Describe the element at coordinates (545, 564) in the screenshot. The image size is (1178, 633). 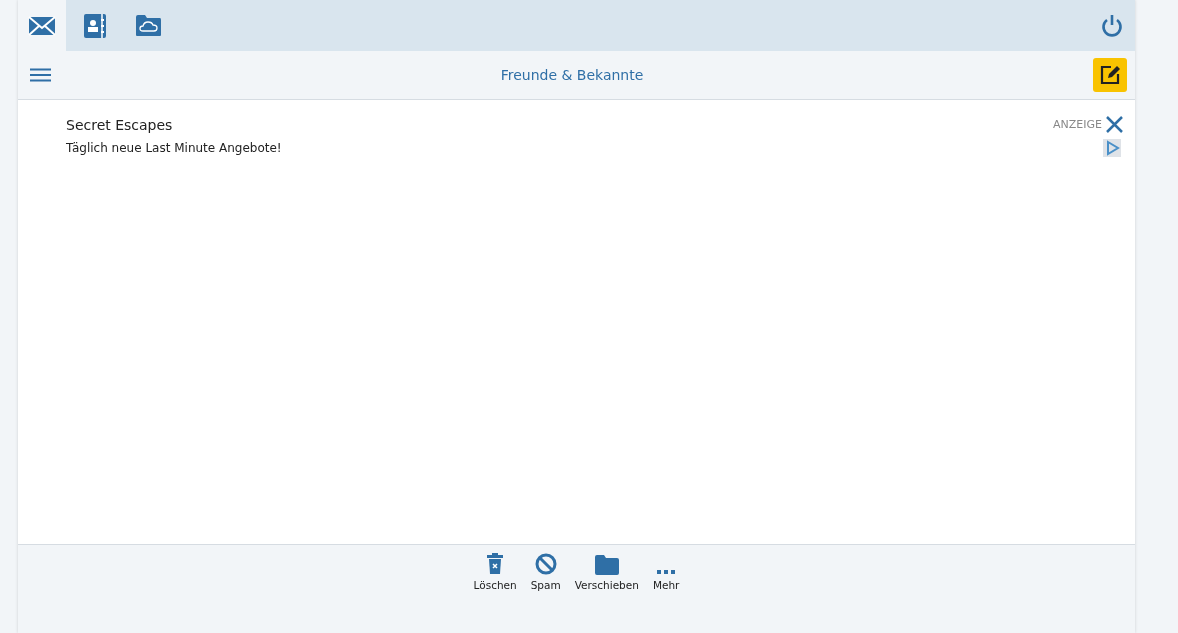
I see `prohibited-icon` at that location.